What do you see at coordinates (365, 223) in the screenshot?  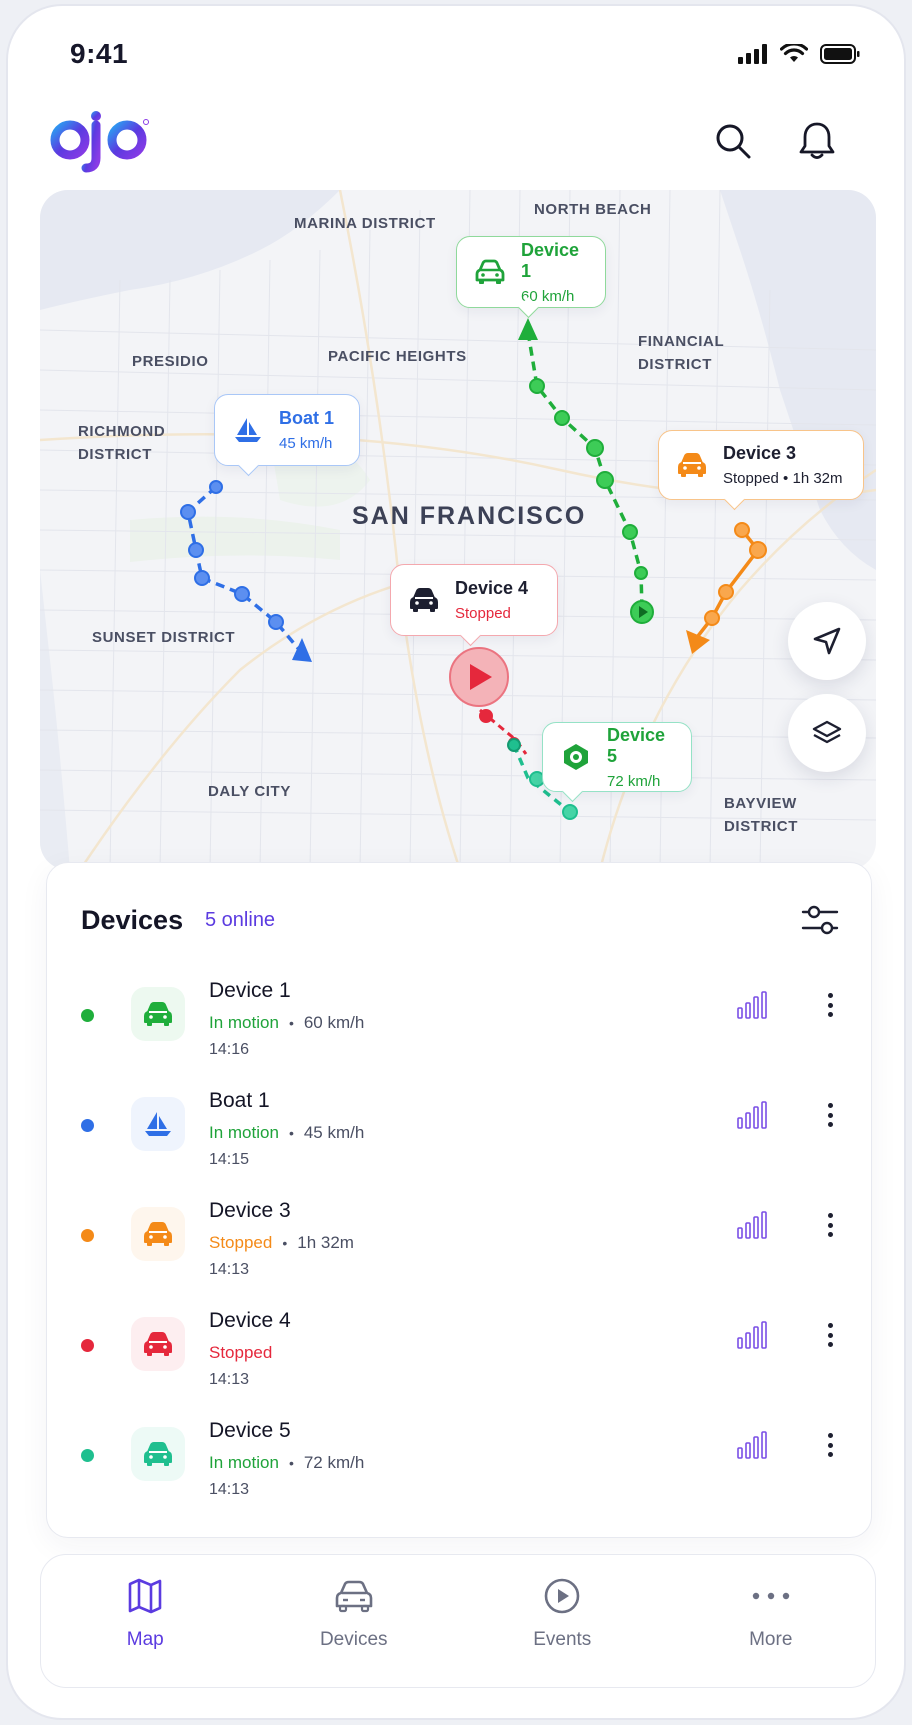 I see `district-label: MARINA DISTRICT` at bounding box center [365, 223].